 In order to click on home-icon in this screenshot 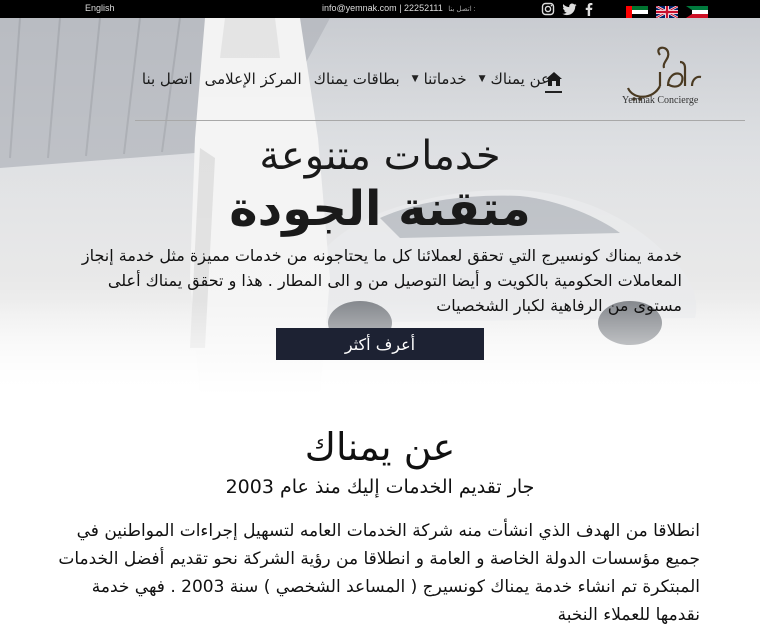, I will do `click(554, 79)`.